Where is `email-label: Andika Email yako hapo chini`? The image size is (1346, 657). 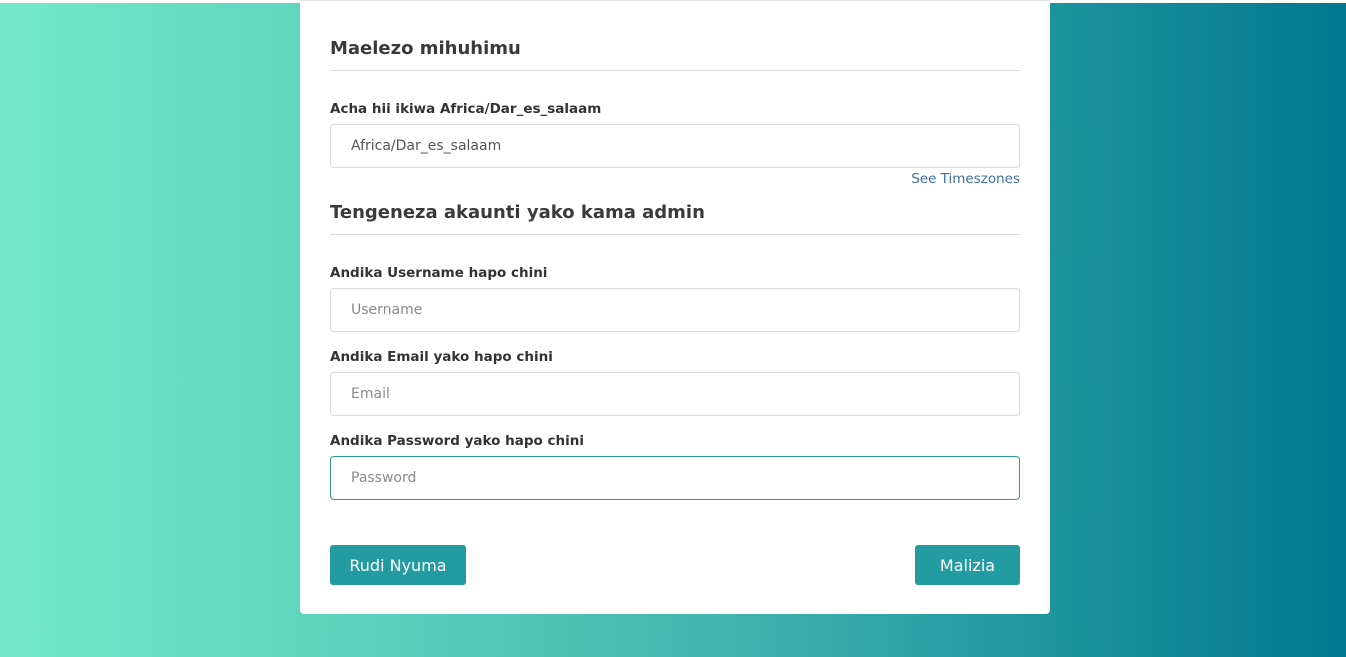
email-label: Andika Email yako hapo chini is located at coordinates (441, 357).